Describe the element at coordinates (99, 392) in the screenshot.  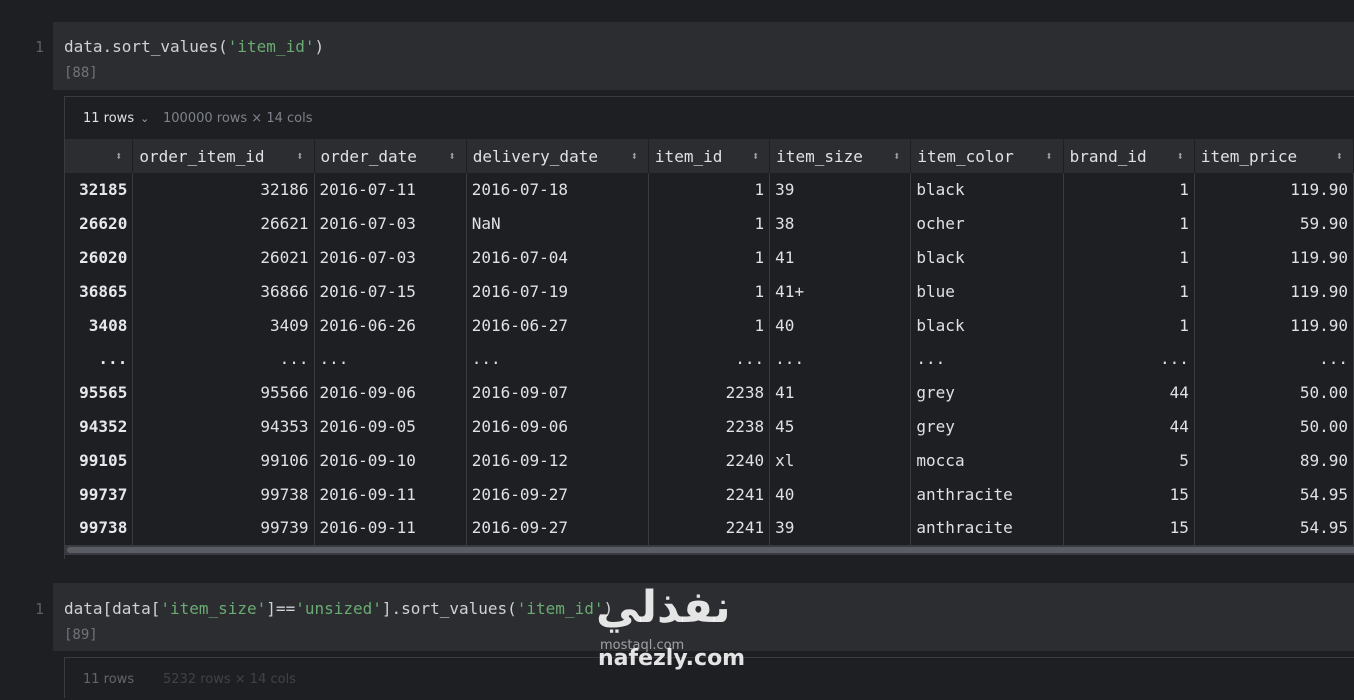
I see `row-index: 95565` at that location.